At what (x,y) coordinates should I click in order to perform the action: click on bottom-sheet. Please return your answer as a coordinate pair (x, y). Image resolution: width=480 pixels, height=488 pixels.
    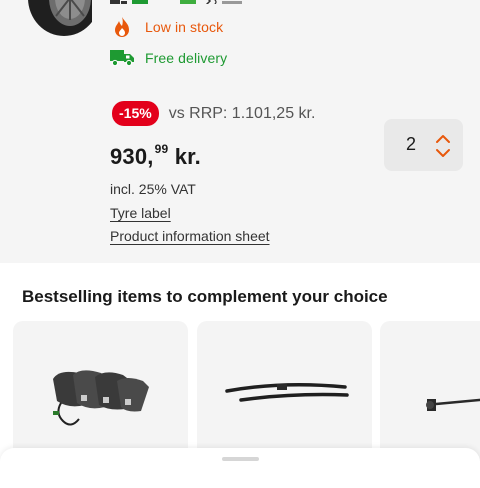
    Looking at the image, I should click on (240, 468).